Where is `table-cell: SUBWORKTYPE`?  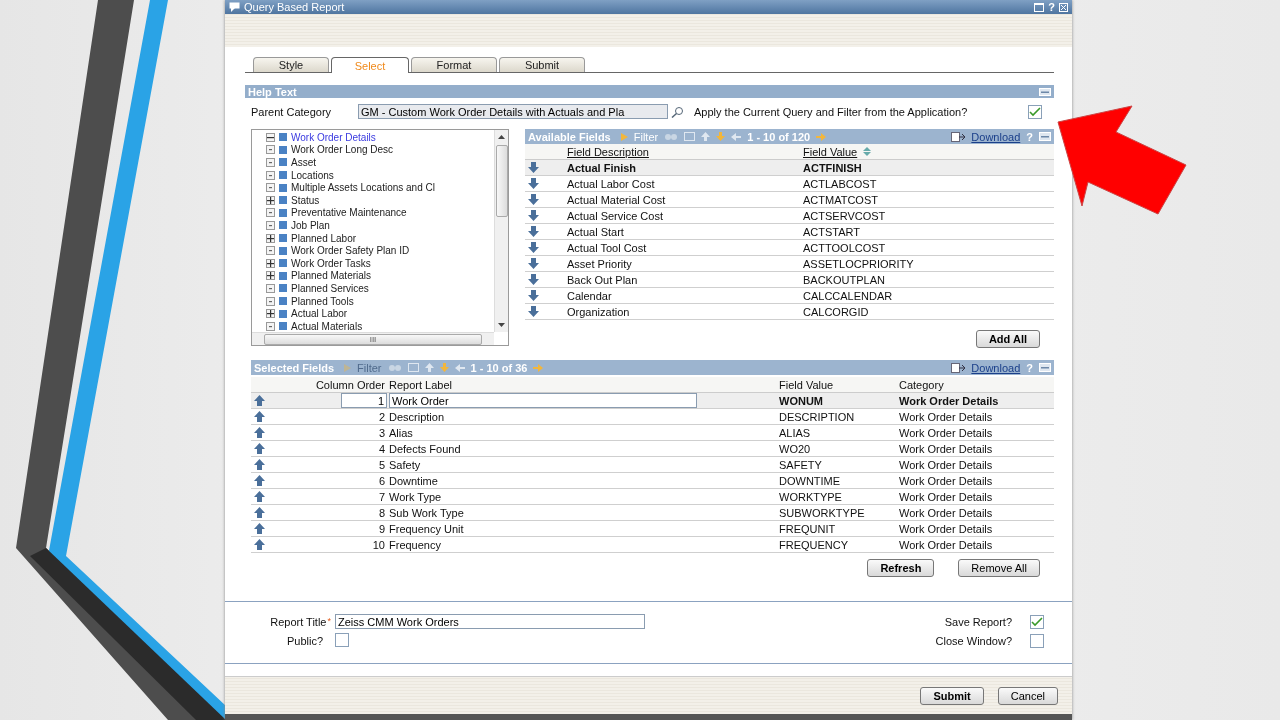 table-cell: SUBWORKTYPE is located at coordinates (839, 513).